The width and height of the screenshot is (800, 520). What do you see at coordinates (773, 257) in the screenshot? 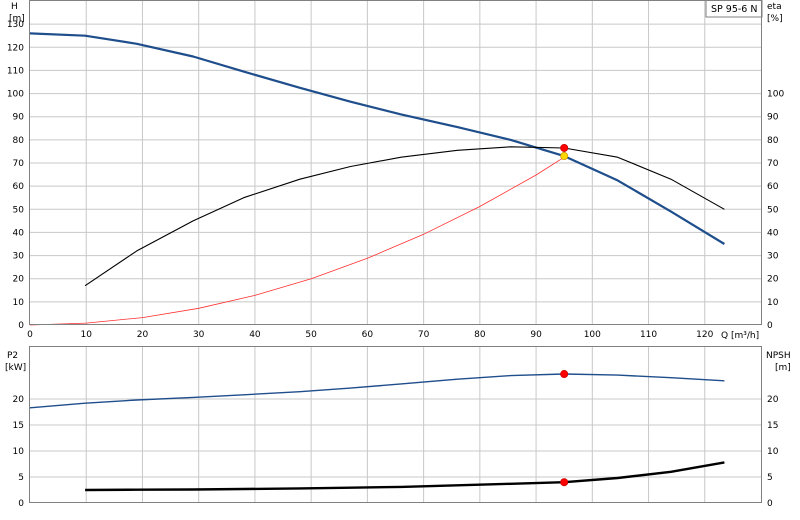
I see `top-right-tick-label: 30` at bounding box center [773, 257].